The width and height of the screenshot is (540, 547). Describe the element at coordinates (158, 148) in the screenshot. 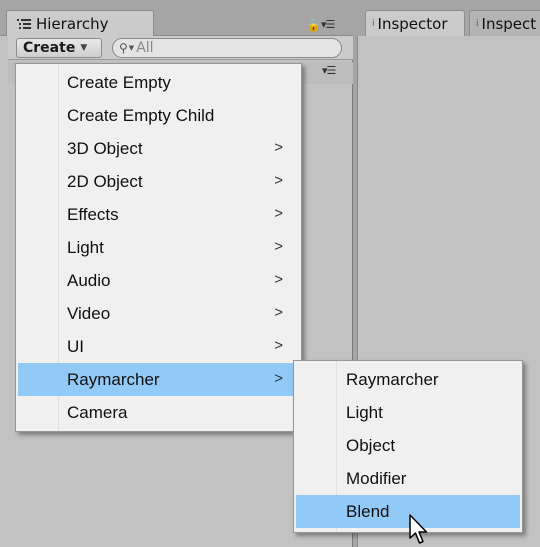

I see `menu-item-3d-object: 3D Object >` at that location.